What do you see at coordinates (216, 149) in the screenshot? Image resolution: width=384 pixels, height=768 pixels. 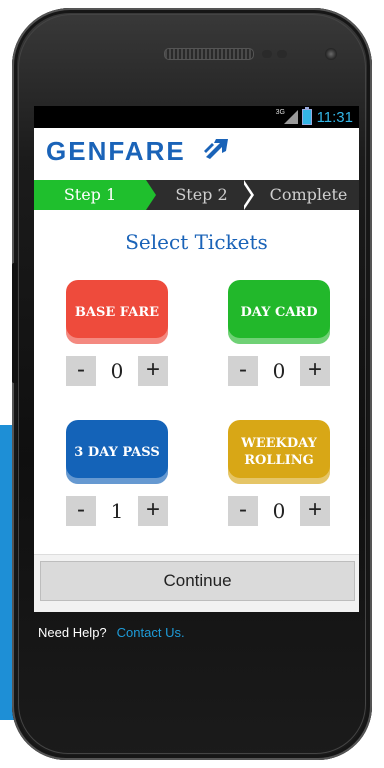 I see `logo-arrow-icon` at bounding box center [216, 149].